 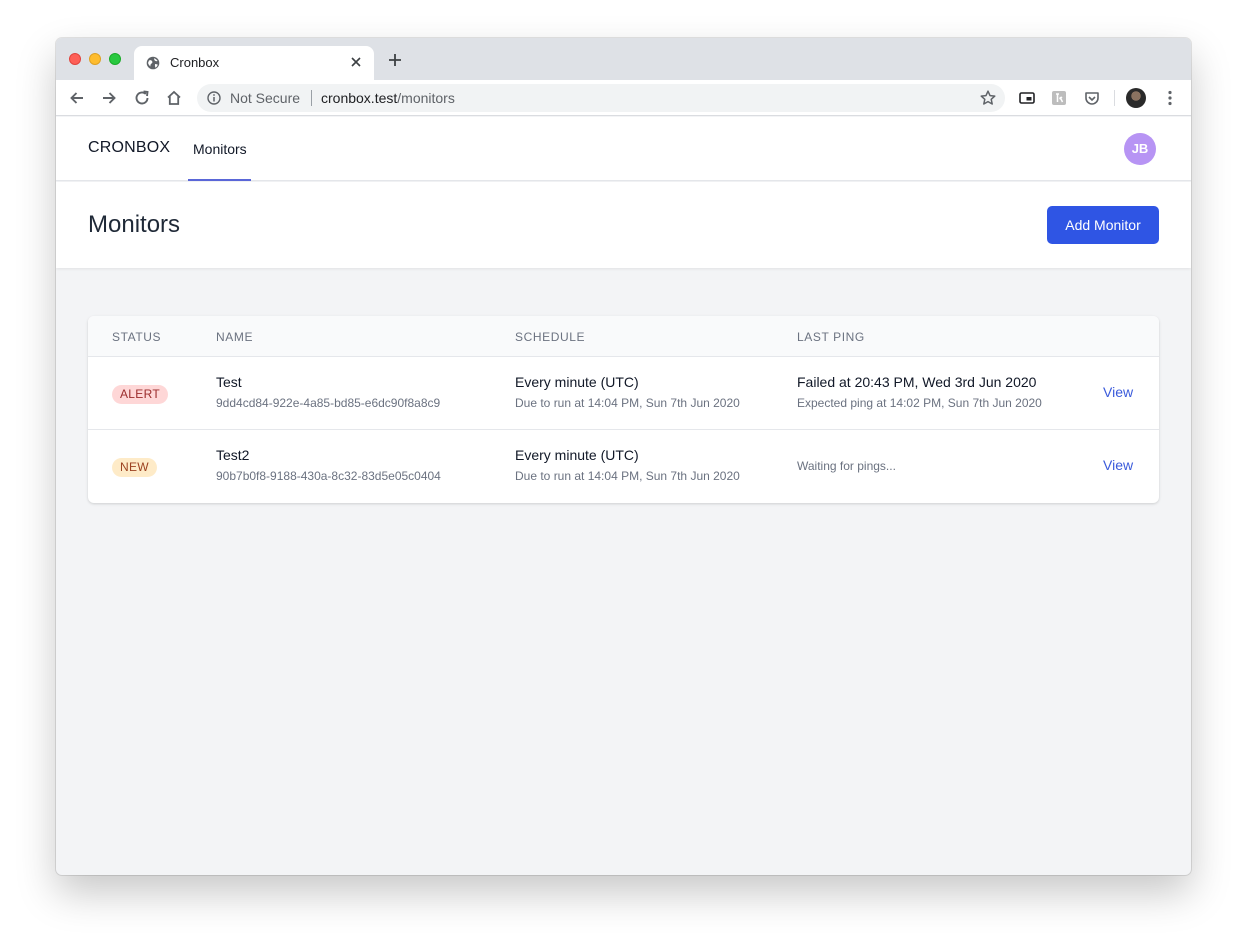 I want to click on forward-arrow-icon, so click(x=109, y=98).